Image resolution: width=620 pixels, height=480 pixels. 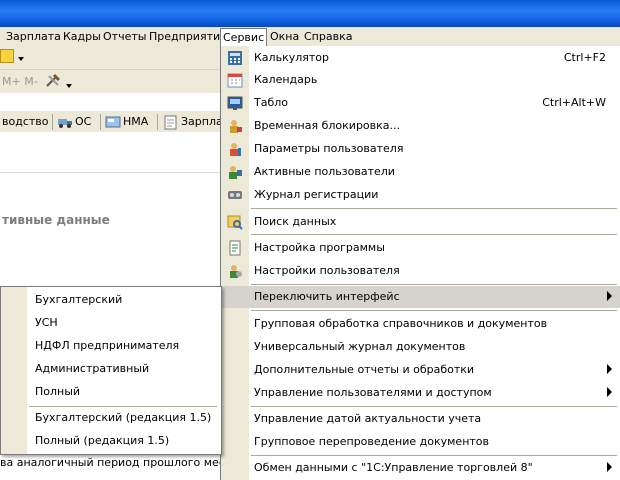 I want to click on menu-item-reposting: Групповое перепроведение документов, so click(x=420, y=442).